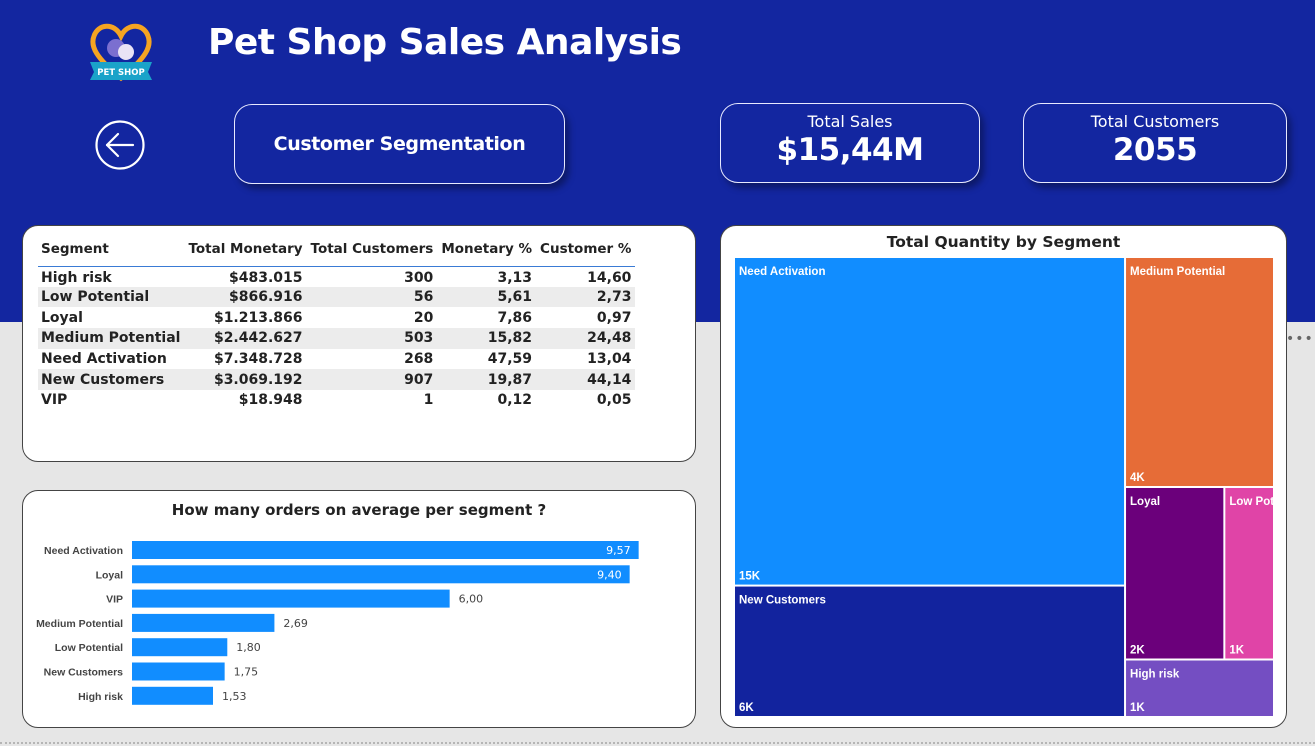 The height and width of the screenshot is (746, 1315). Describe the element at coordinates (372, 338) in the screenshot. I see `table-cell: 503` at that location.